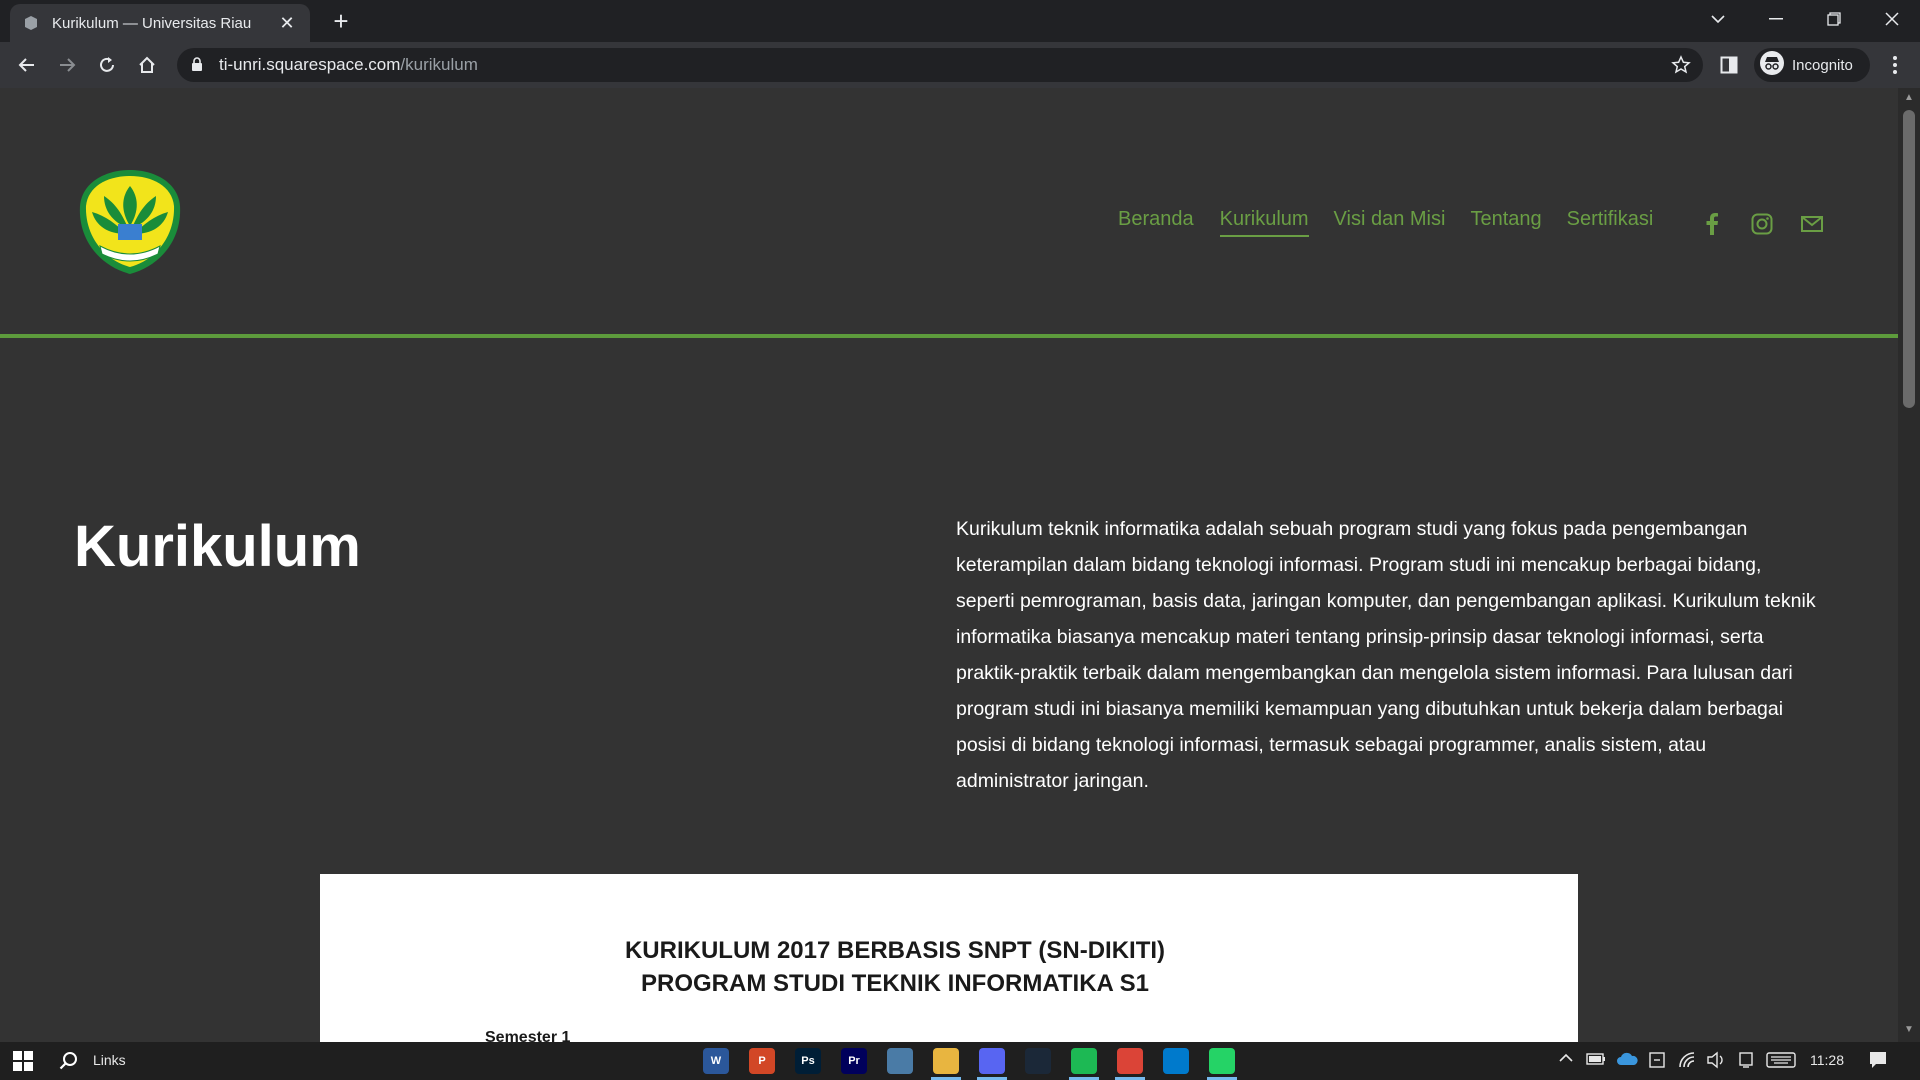 The height and width of the screenshot is (1080, 1920). Describe the element at coordinates (31, 23) in the screenshot. I see `squarespace-favicon-icon` at that location.